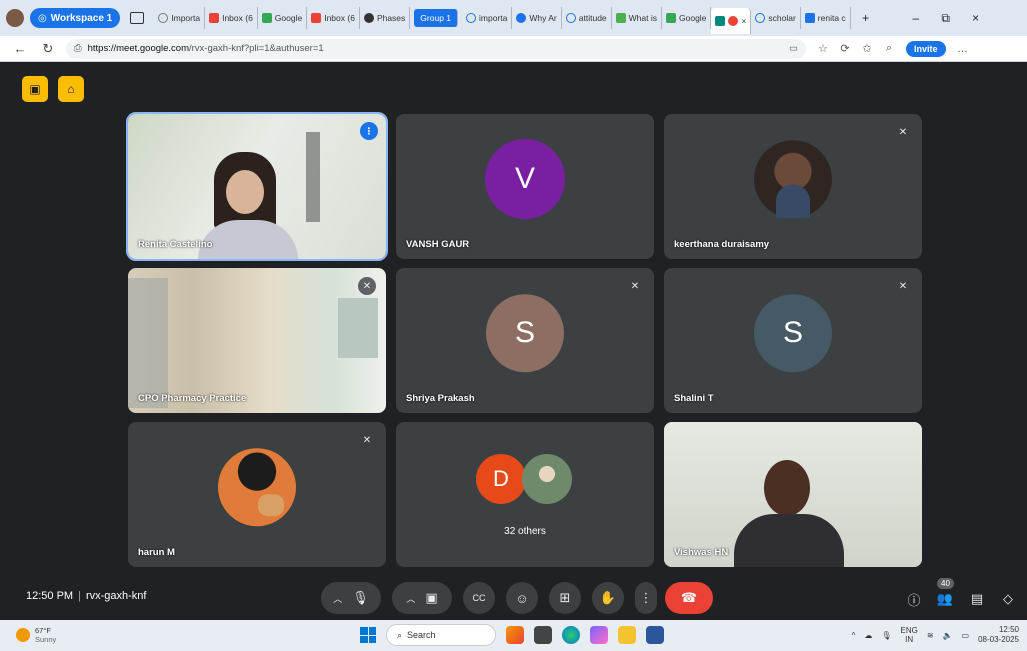 The height and width of the screenshot is (651, 1027). I want to click on browser-tab: Importa, so click(180, 18).